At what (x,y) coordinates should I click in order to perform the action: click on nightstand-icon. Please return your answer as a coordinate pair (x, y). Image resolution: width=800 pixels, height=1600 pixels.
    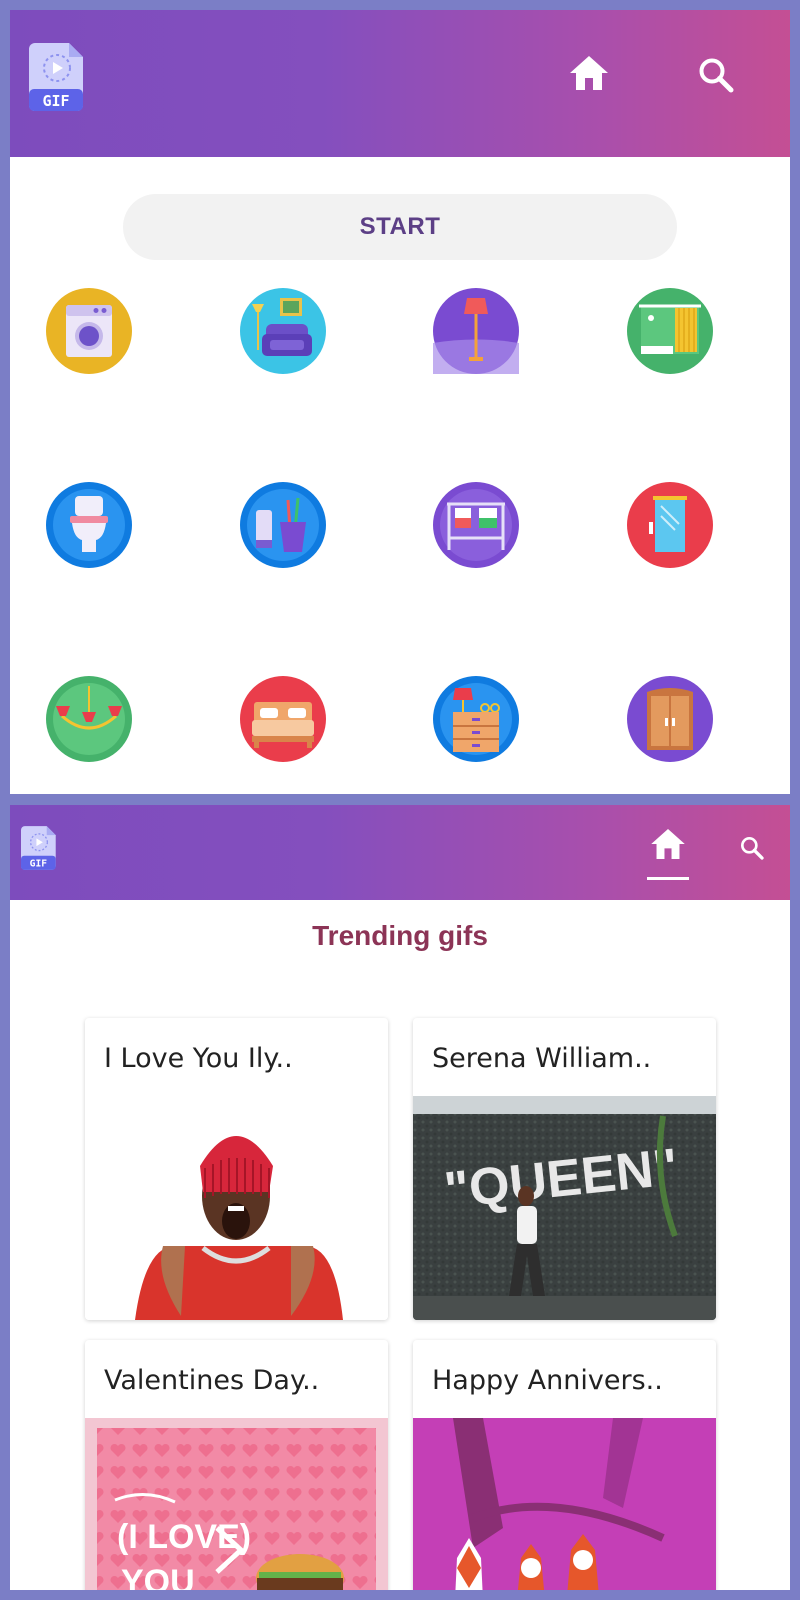
    Looking at the image, I should click on (476, 719).